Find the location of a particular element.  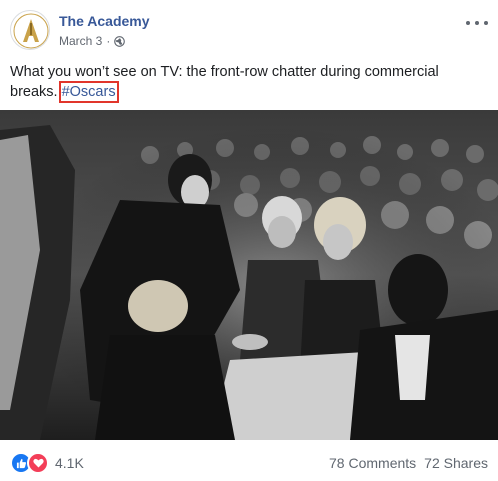

post-meta: March 3 · is located at coordinates (92, 41).